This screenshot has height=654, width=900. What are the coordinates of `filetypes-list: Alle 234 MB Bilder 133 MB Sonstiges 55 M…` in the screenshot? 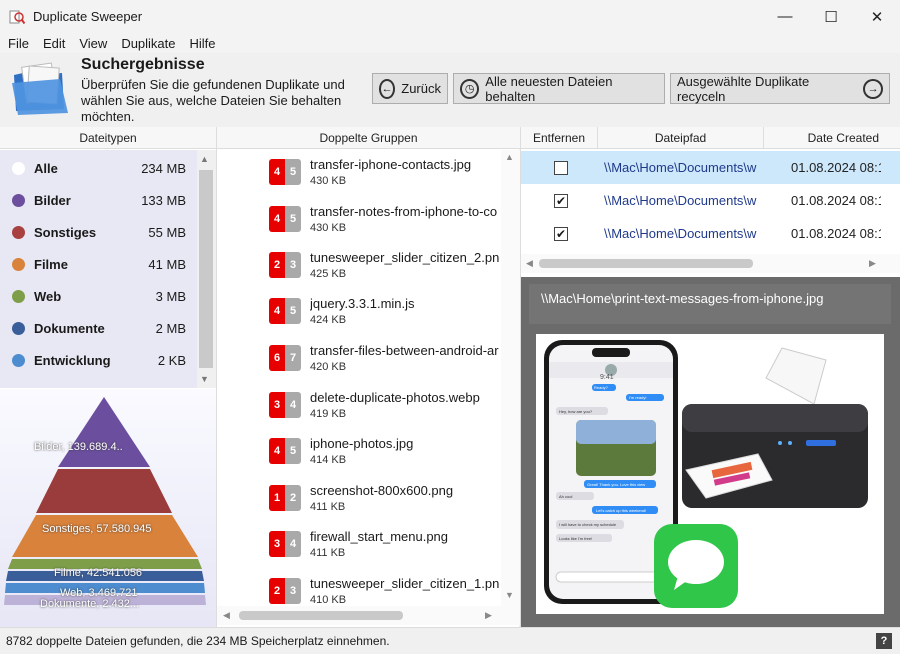 It's located at (98, 269).